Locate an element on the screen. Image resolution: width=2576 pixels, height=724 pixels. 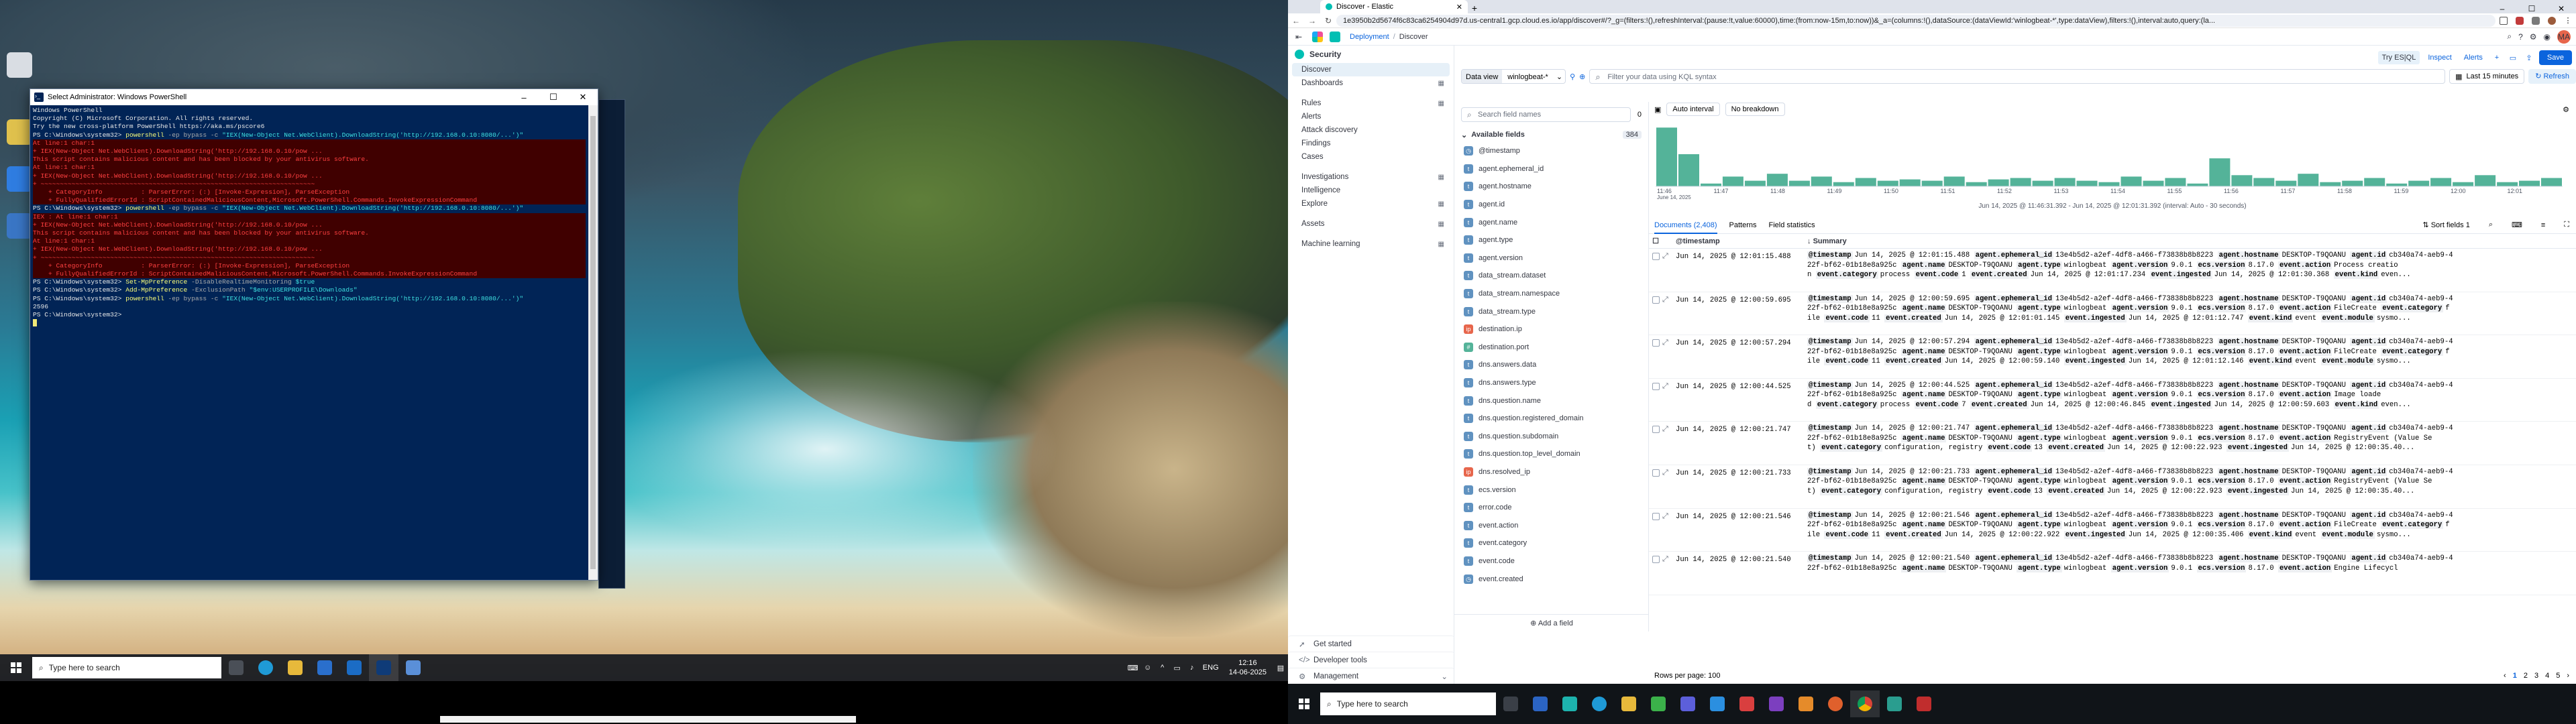
tab-patterns: Patterns is located at coordinates (1743, 225).